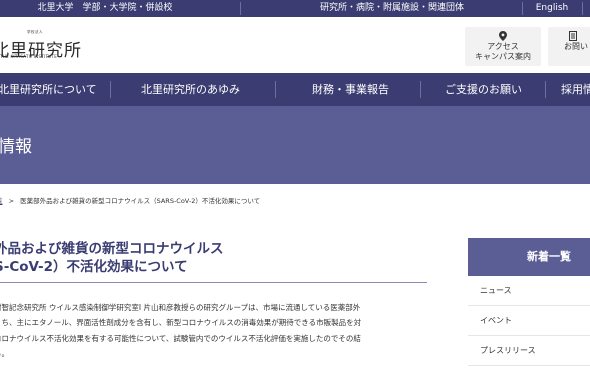 Image resolution: width=590 pixels, height=380 pixels. Describe the element at coordinates (295, 8) in the screenshot. I see `utility-bar: 北里大学 学部・大学院・併設校 研究所・病院・附属施設・関連団体 English` at that location.